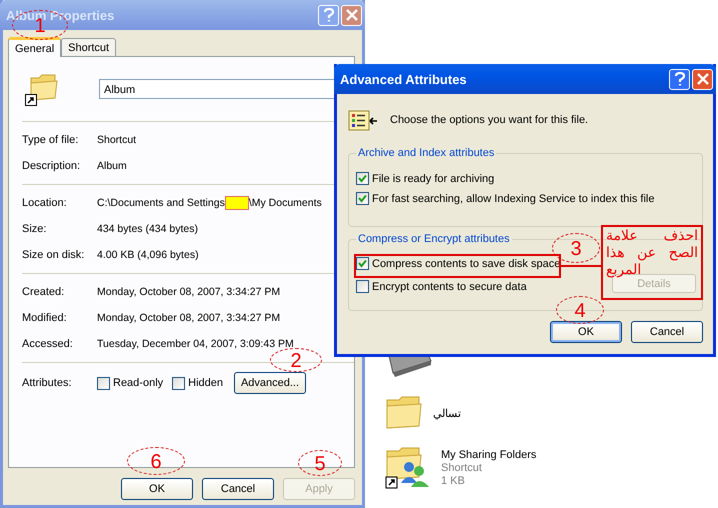  I want to click on property-label: Created:, so click(44, 292).